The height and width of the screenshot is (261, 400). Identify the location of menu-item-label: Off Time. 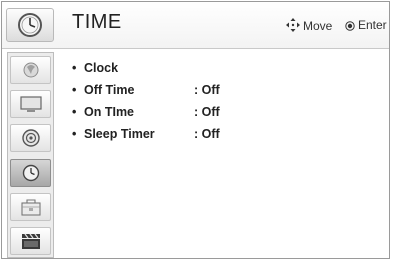
(109, 90).